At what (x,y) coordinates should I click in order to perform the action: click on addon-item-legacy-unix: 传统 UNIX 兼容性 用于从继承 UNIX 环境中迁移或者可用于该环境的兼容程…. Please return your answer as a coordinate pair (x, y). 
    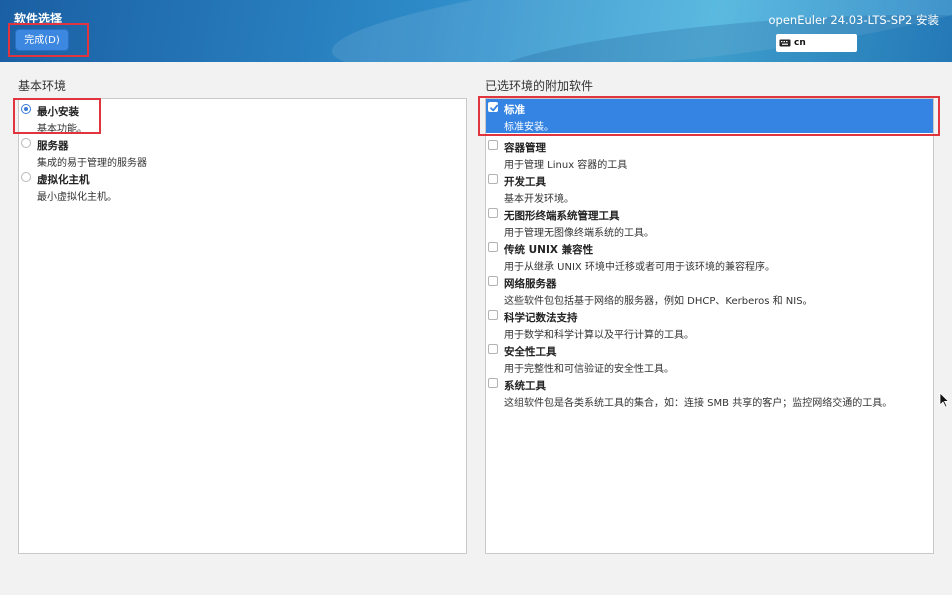
    Looking at the image, I should click on (709, 256).